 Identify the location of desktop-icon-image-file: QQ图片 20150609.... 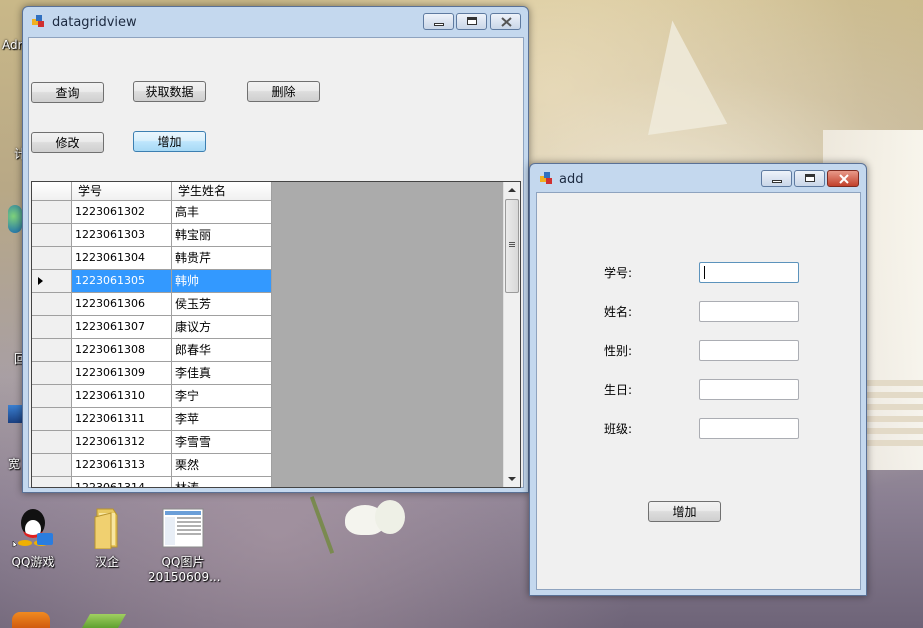
(184, 544).